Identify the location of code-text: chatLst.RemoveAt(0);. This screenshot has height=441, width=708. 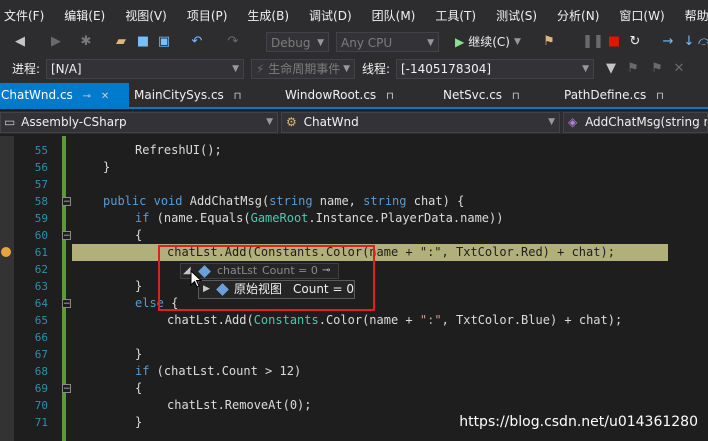
(239, 405).